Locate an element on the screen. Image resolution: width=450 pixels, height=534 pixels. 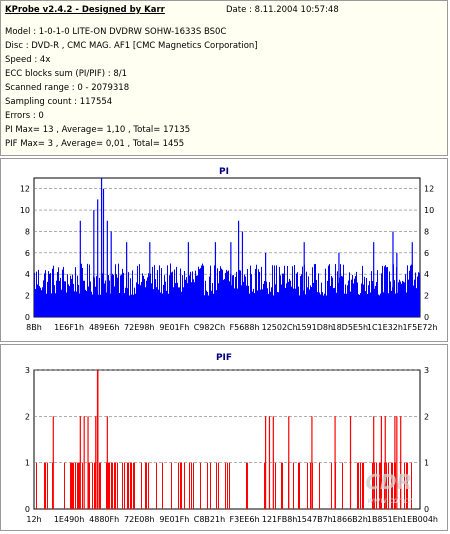
x-tick-label: 8Bh is located at coordinates (34, 327).